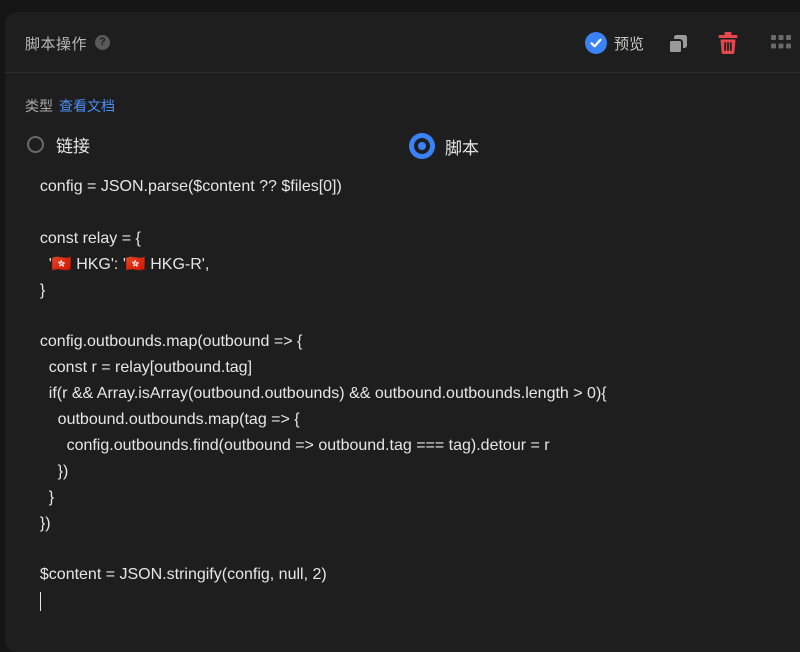  I want to click on type-label: 类型, so click(39, 106).